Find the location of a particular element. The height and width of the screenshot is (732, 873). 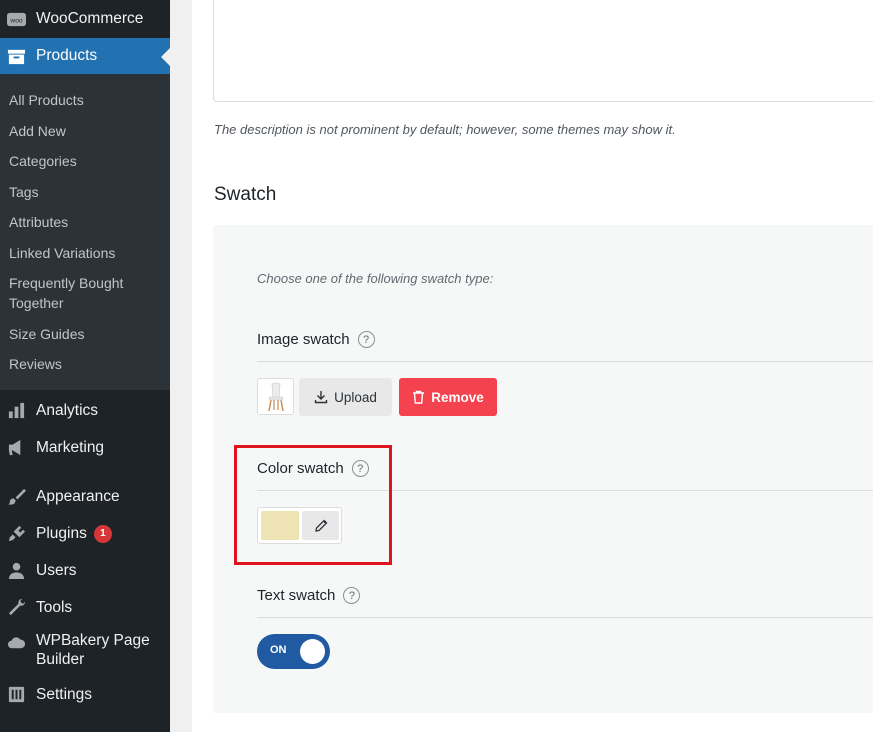

color-swatch-help-icon: ? is located at coordinates (360, 468).